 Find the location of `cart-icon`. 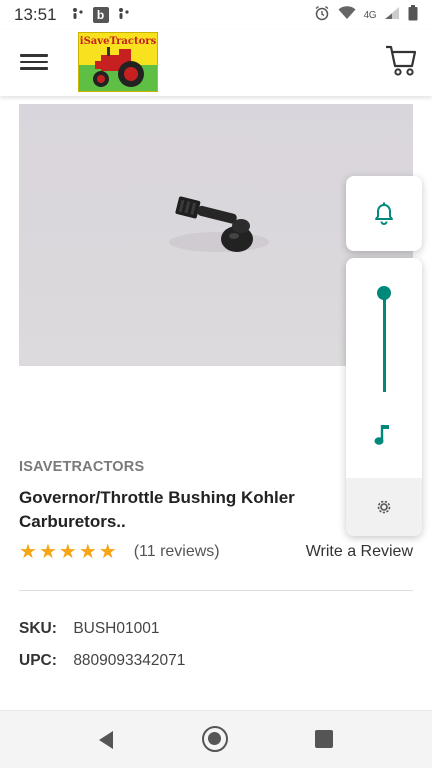

cart-icon is located at coordinates (401, 60).